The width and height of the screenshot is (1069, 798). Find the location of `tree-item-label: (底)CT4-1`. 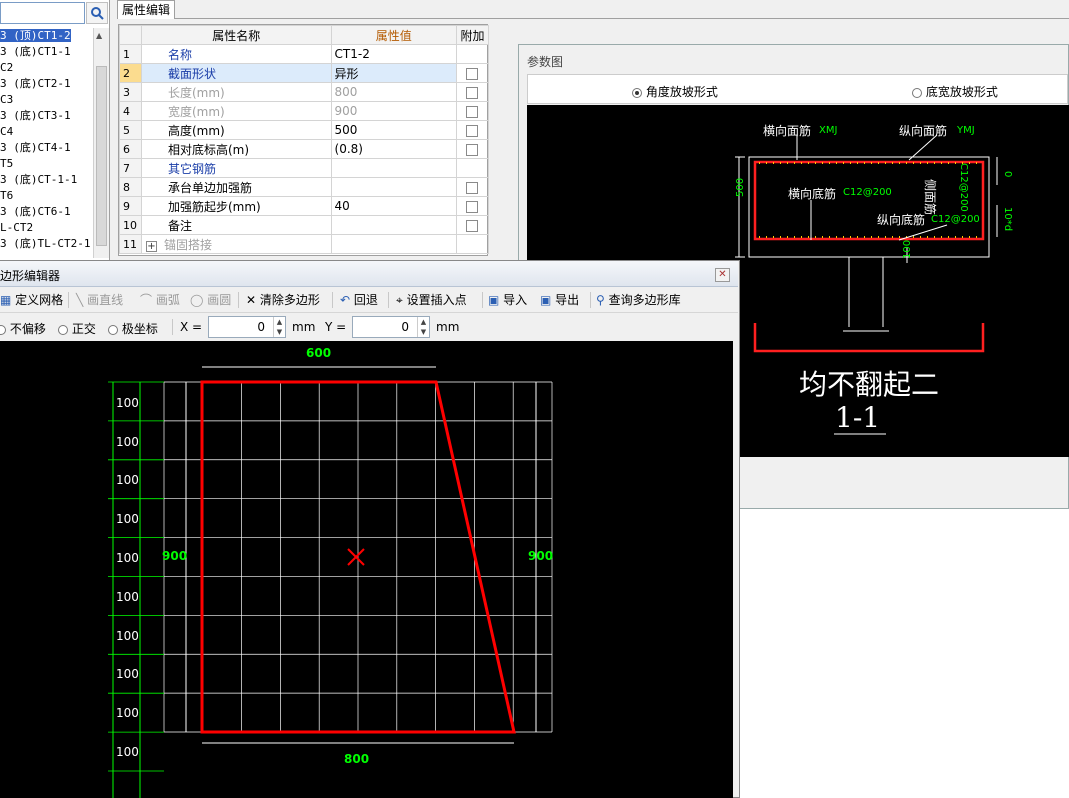

tree-item-label: (底)CT4-1 is located at coordinates (42, 147).